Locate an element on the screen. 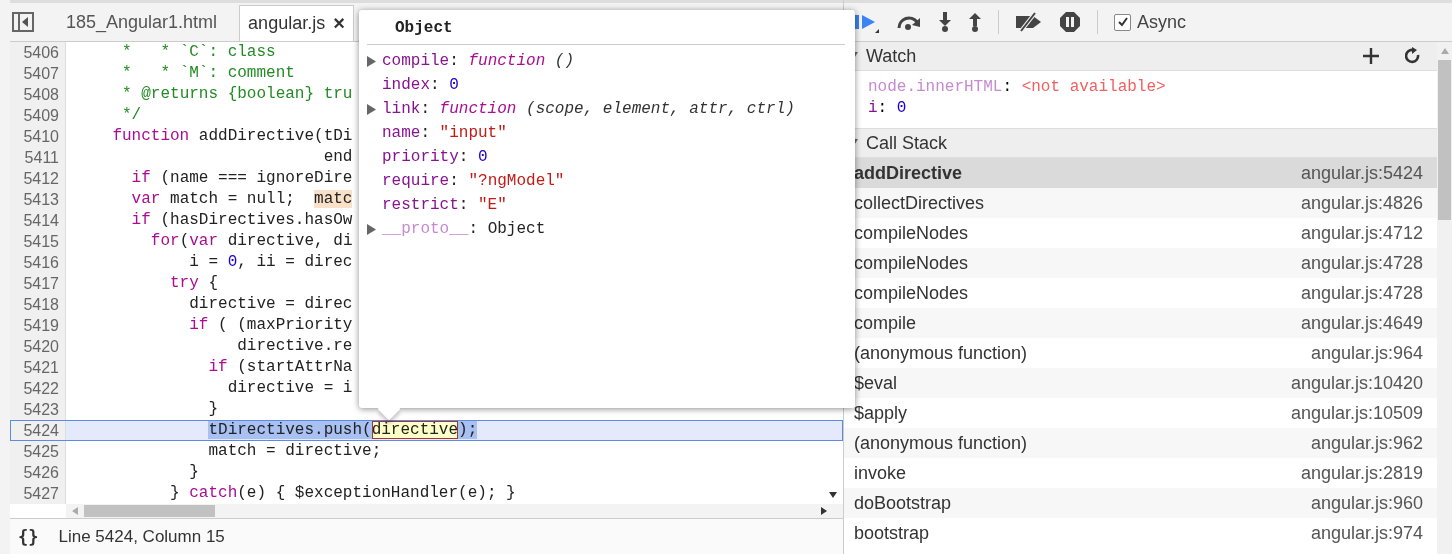  line-number: 5408 is located at coordinates (38, 94).